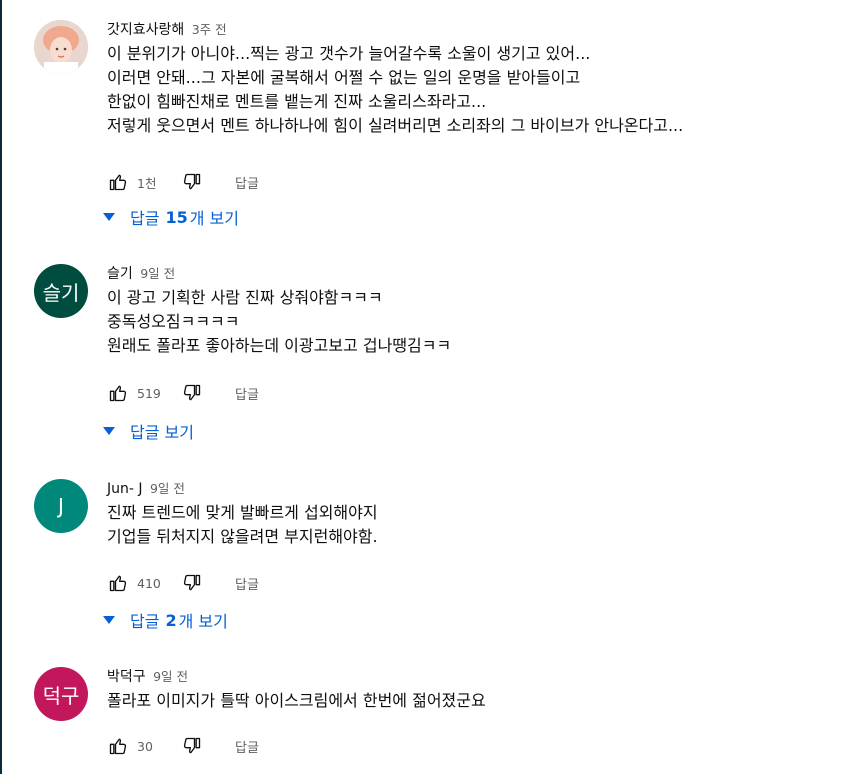 The image size is (841, 774). I want to click on view-replies-button: 답글 2 개 보기, so click(165, 620).